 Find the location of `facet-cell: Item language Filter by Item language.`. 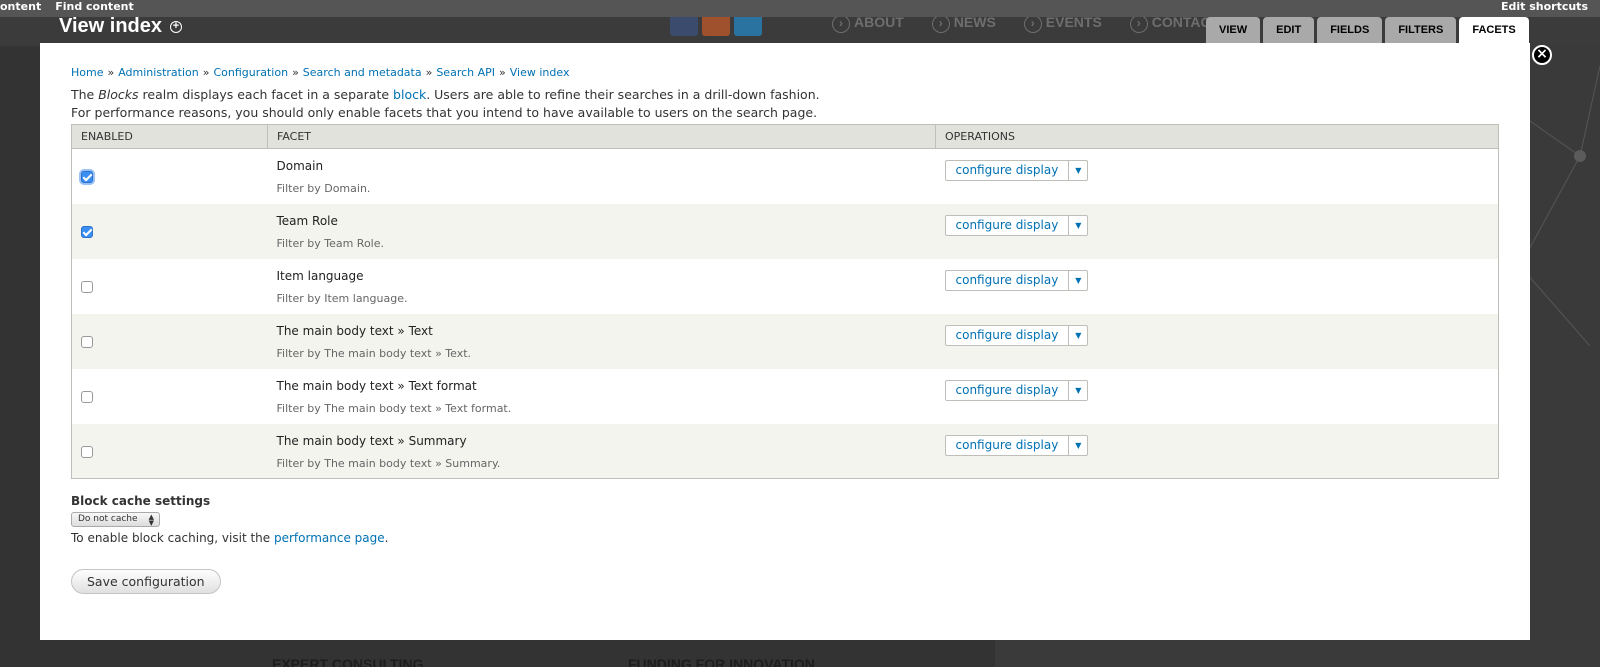

facet-cell: Item language Filter by Item language. is located at coordinates (601, 286).